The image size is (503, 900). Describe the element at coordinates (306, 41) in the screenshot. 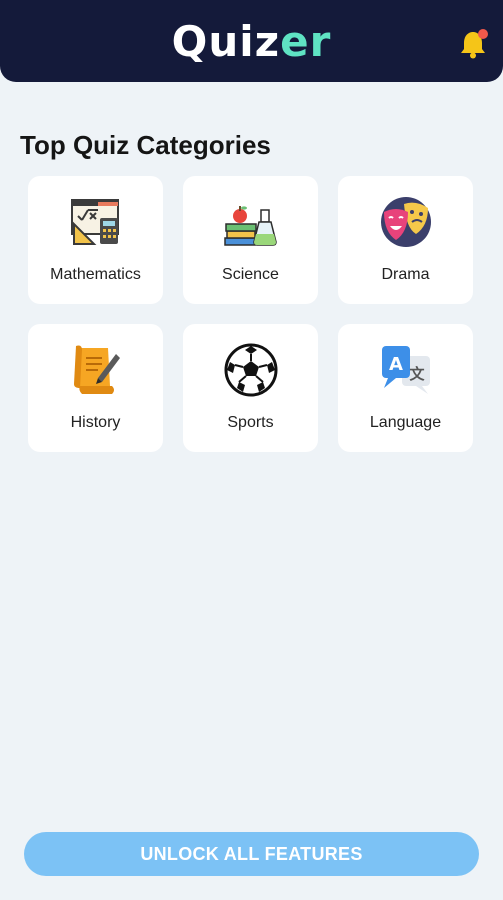

I see `logo-text-accent: er` at that location.